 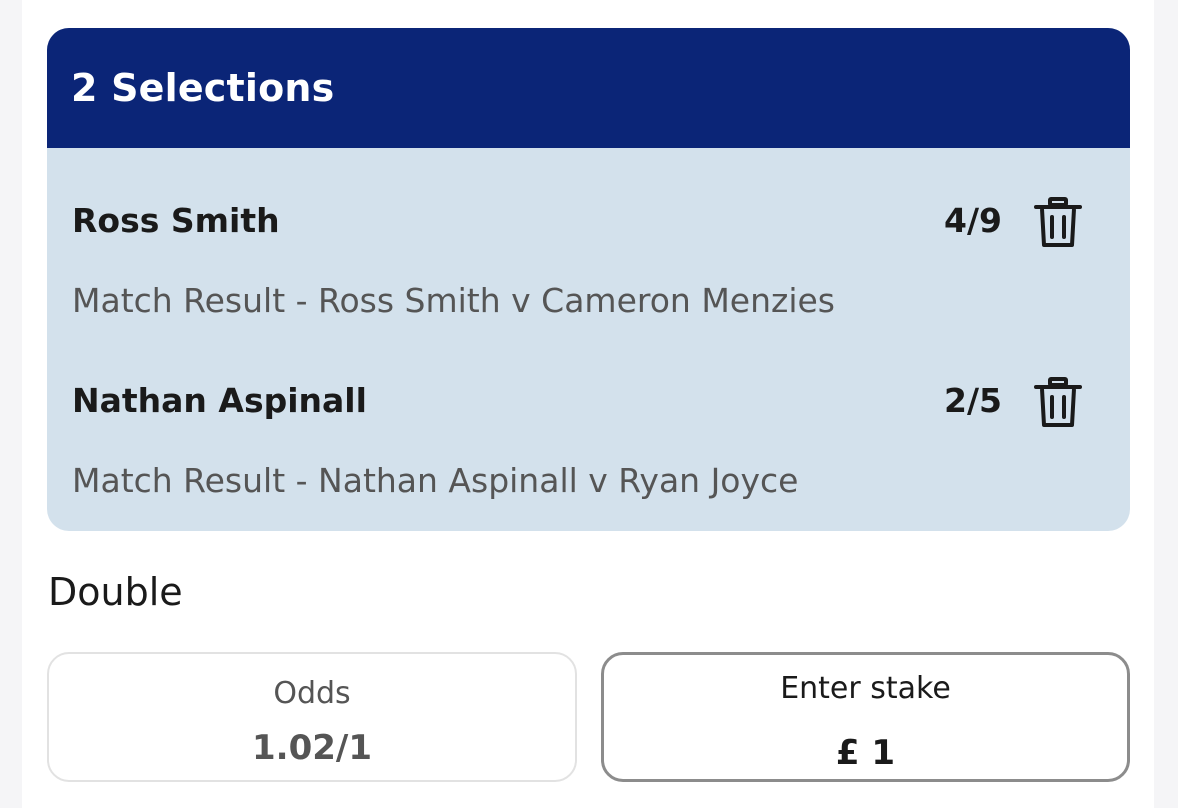 I want to click on selection-name: Nathan Aspinall, so click(x=219, y=400).